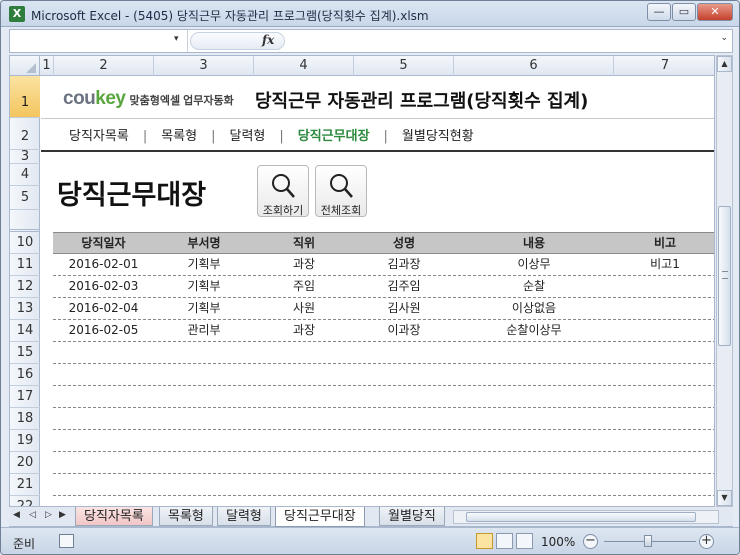 This screenshot has width=740, height=555. Describe the element at coordinates (304, 286) in the screenshot. I see `cell-position: 주임` at that location.